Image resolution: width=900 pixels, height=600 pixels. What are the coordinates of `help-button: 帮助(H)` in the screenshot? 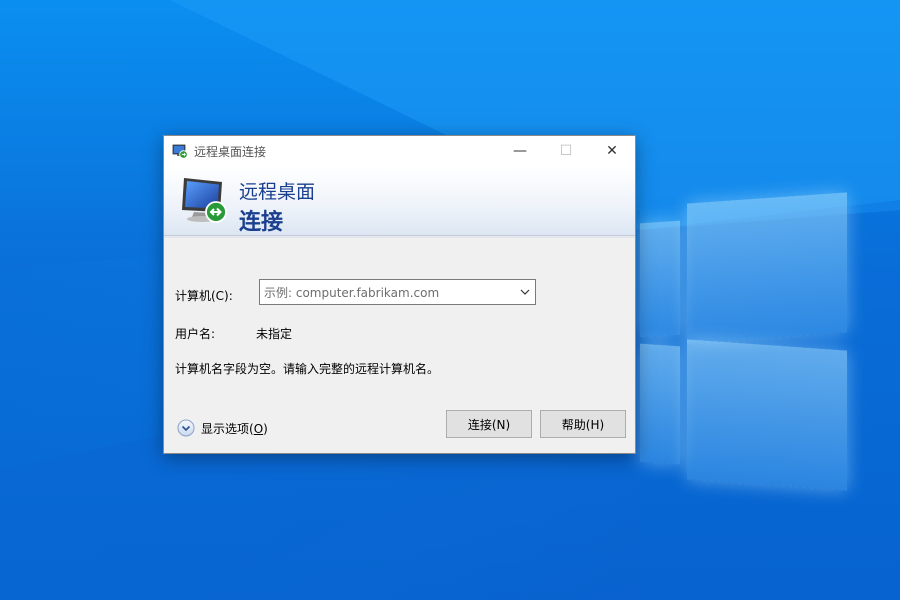 It's located at (583, 424).